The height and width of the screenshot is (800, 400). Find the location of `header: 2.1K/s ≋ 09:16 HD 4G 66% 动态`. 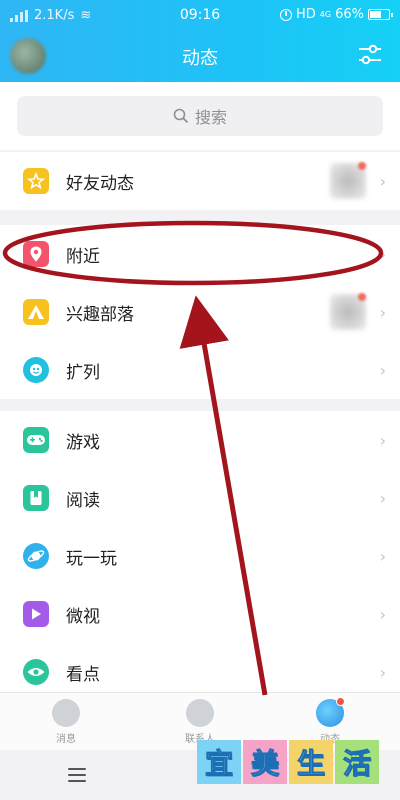

header: 2.1K/s ≋ 09:16 HD 4G 66% 动态 is located at coordinates (200, 41).